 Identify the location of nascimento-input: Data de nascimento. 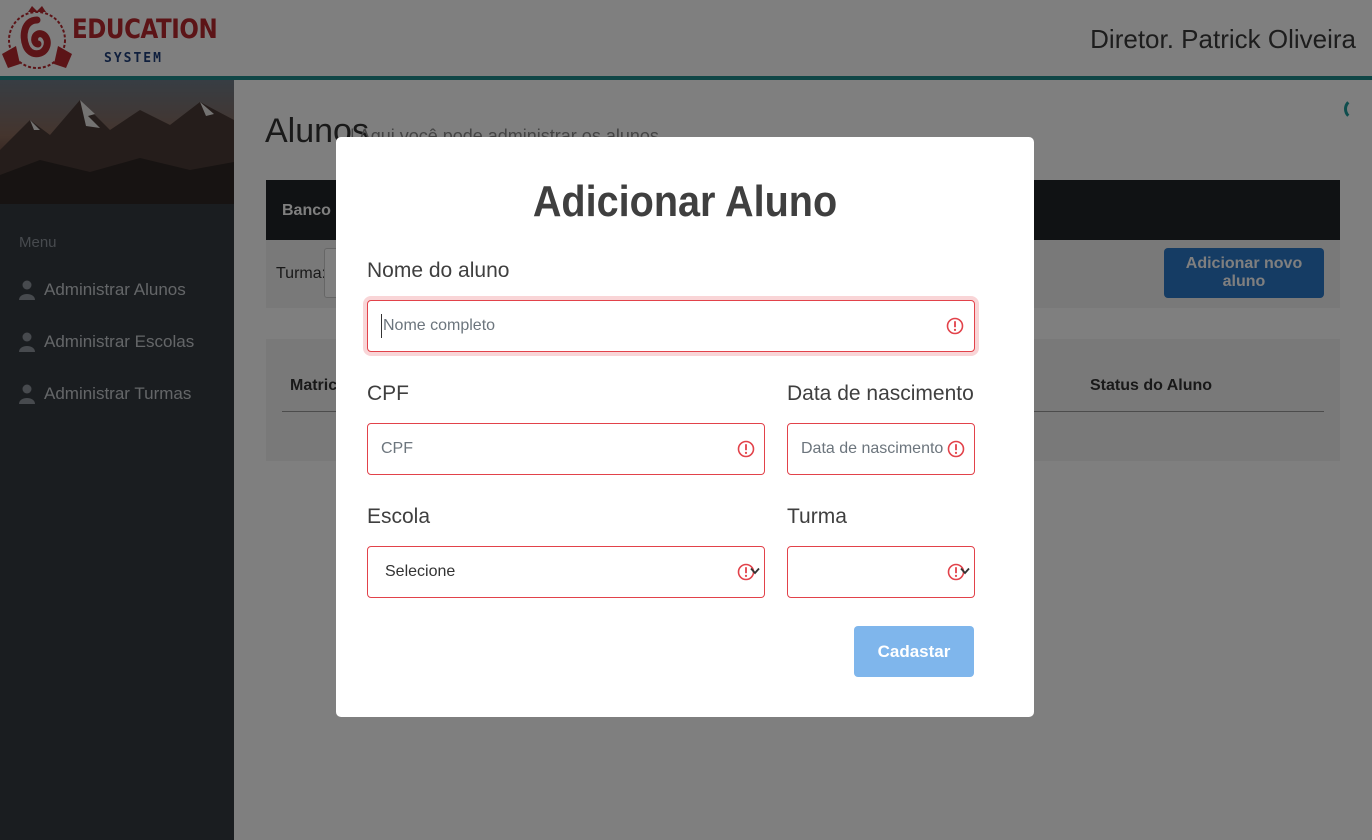
(881, 449).